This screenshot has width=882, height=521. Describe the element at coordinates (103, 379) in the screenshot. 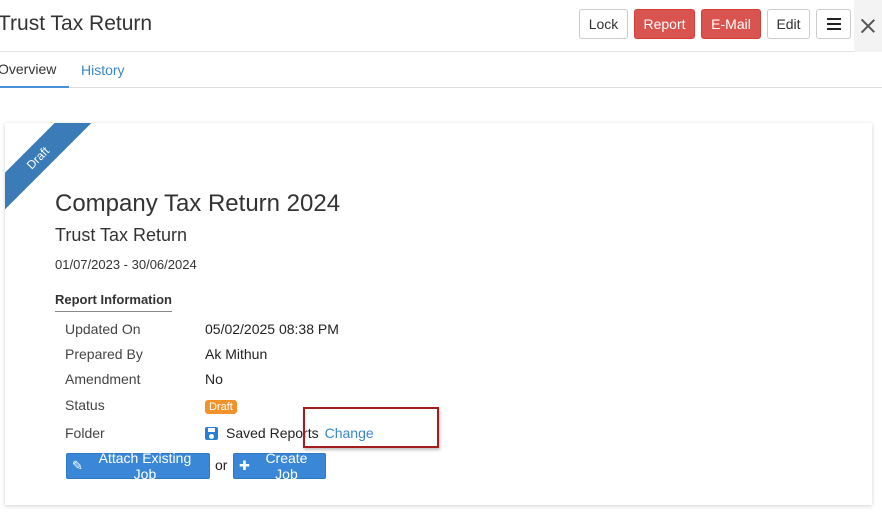

I see `label-amendment: Amendment` at that location.